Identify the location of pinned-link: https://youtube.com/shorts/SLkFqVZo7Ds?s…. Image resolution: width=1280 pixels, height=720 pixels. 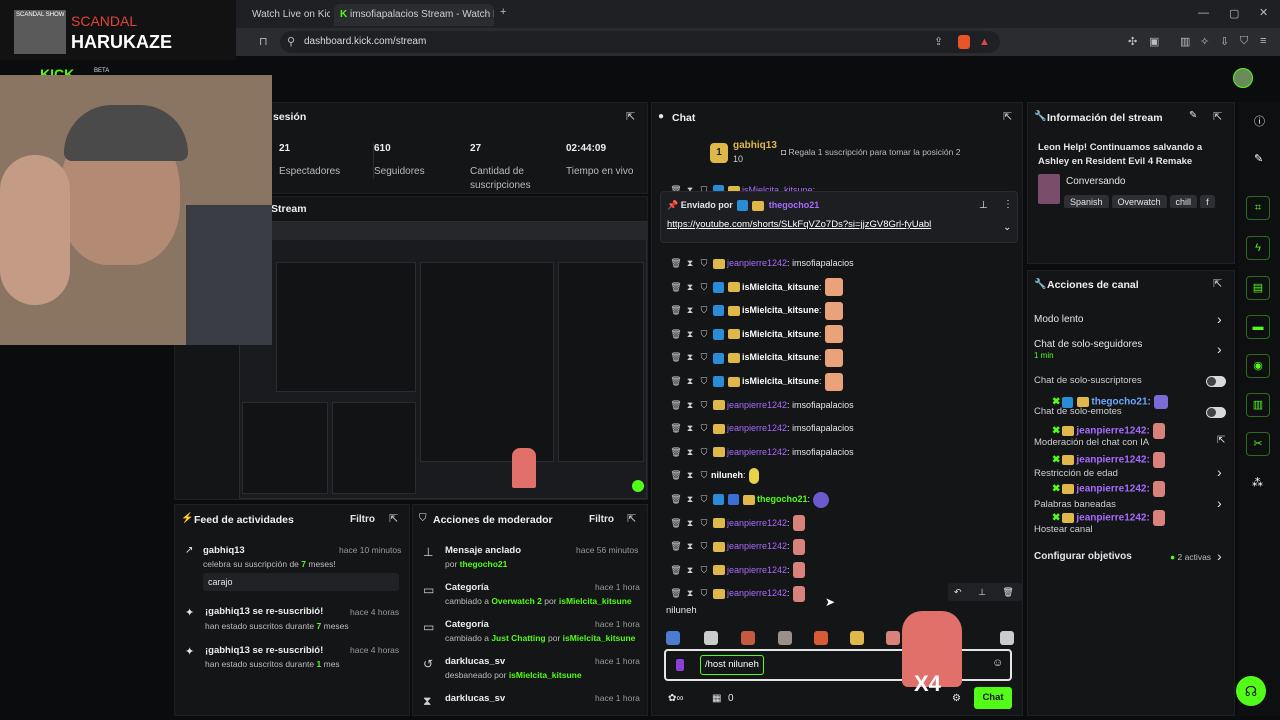
(799, 224).